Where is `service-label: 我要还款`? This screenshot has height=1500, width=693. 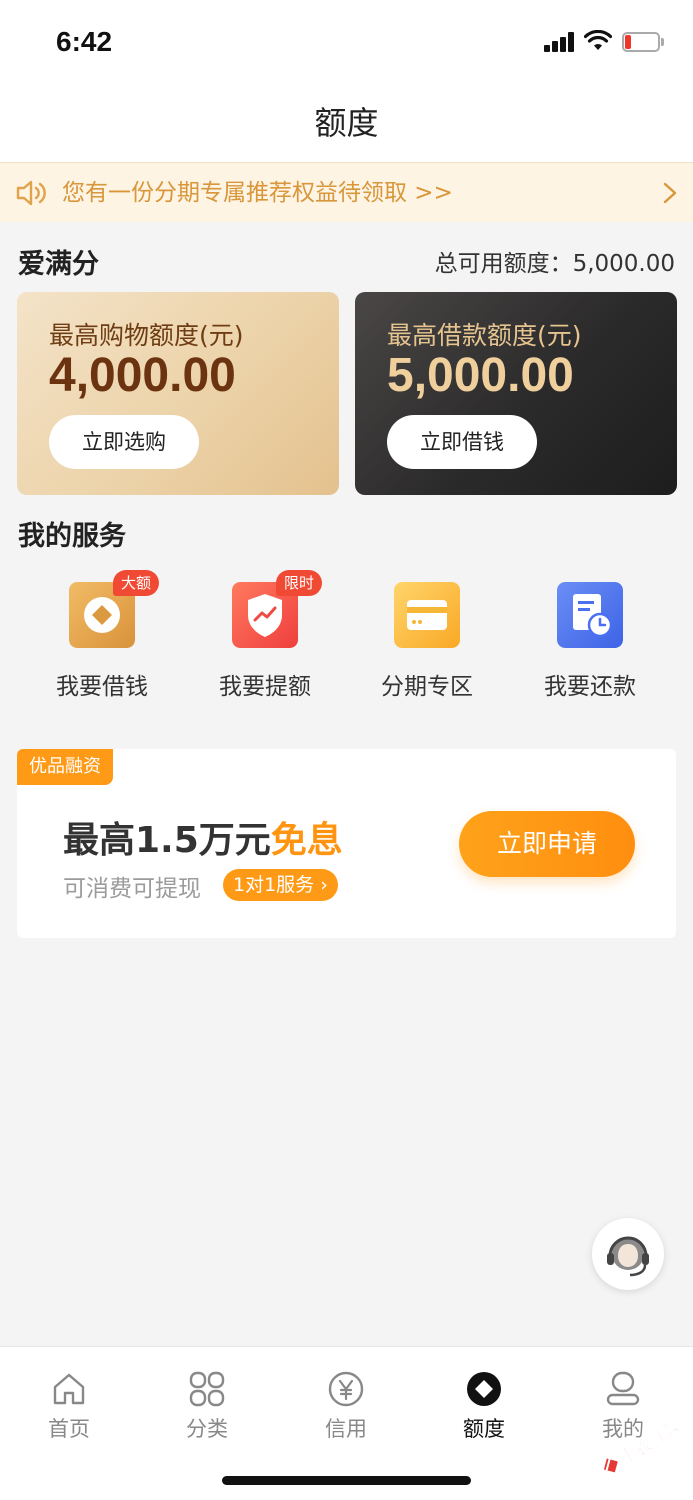 service-label: 我要还款 is located at coordinates (590, 687).